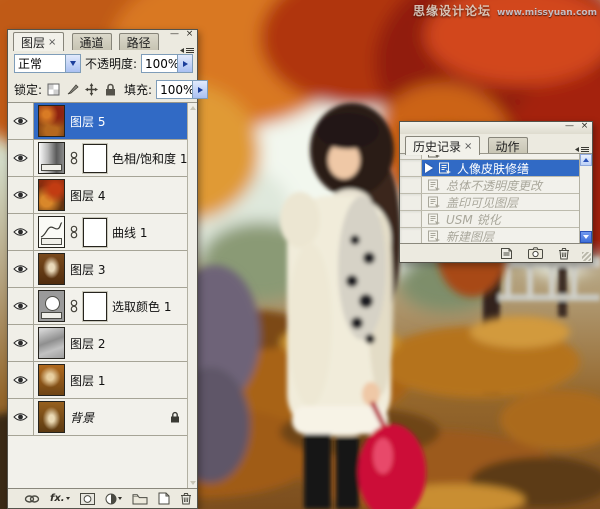 The image size is (600, 509). What do you see at coordinates (482, 202) in the screenshot?
I see `history-item-label: 盖印可见图层` at bounding box center [482, 202].